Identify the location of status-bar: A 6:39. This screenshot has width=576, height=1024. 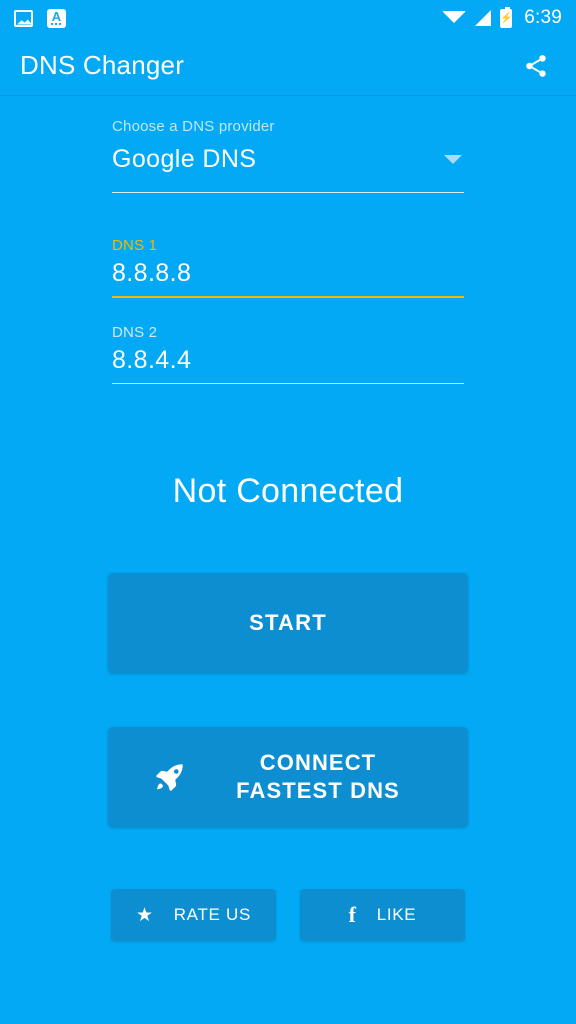
(288, 18).